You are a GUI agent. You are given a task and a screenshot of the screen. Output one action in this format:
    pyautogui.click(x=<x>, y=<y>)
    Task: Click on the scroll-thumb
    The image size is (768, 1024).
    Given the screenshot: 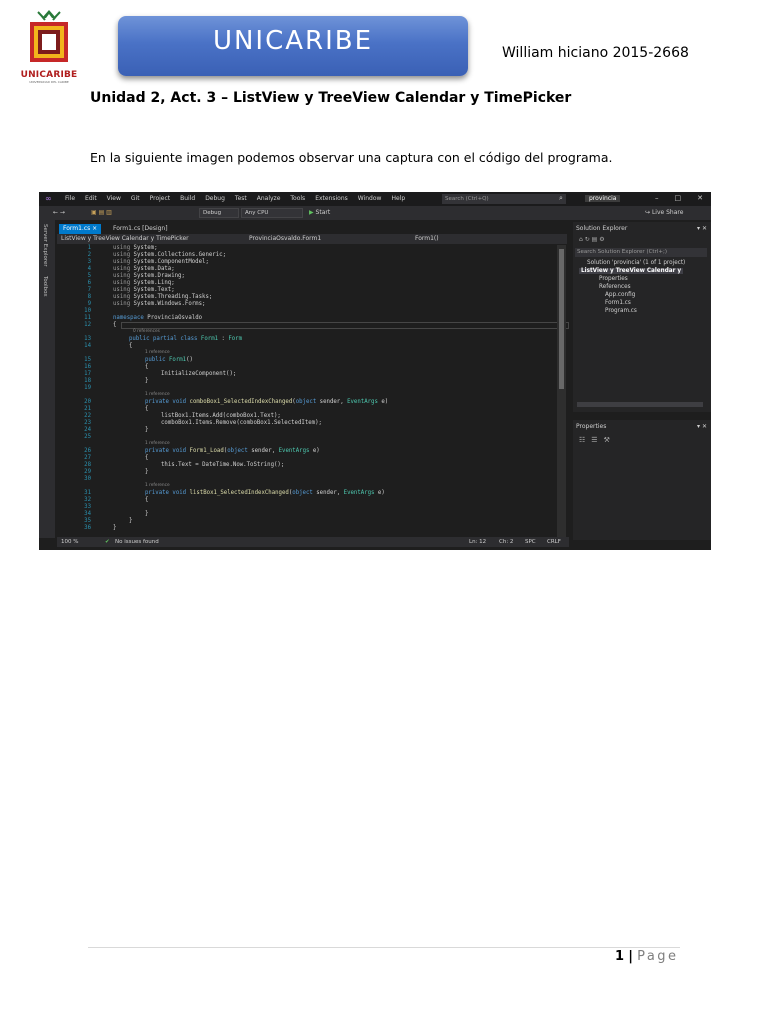 What is the action you would take?
    pyautogui.click(x=561, y=319)
    